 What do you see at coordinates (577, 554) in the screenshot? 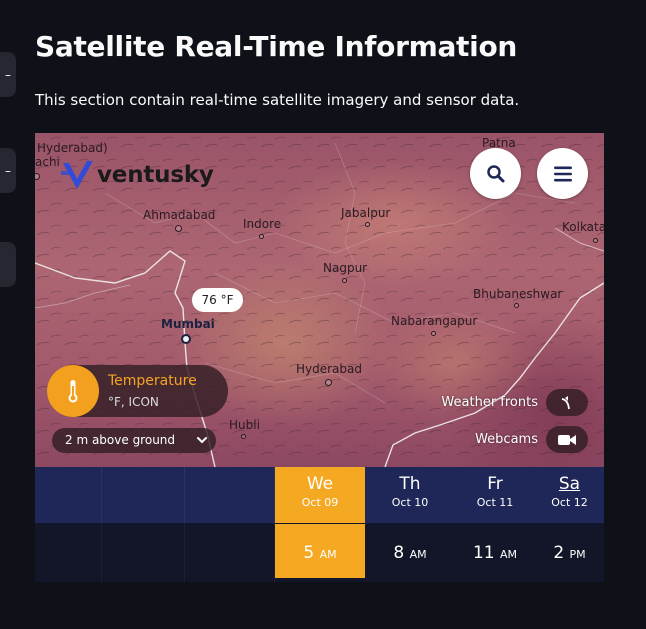
I see `hour-ampm: PM` at bounding box center [577, 554].